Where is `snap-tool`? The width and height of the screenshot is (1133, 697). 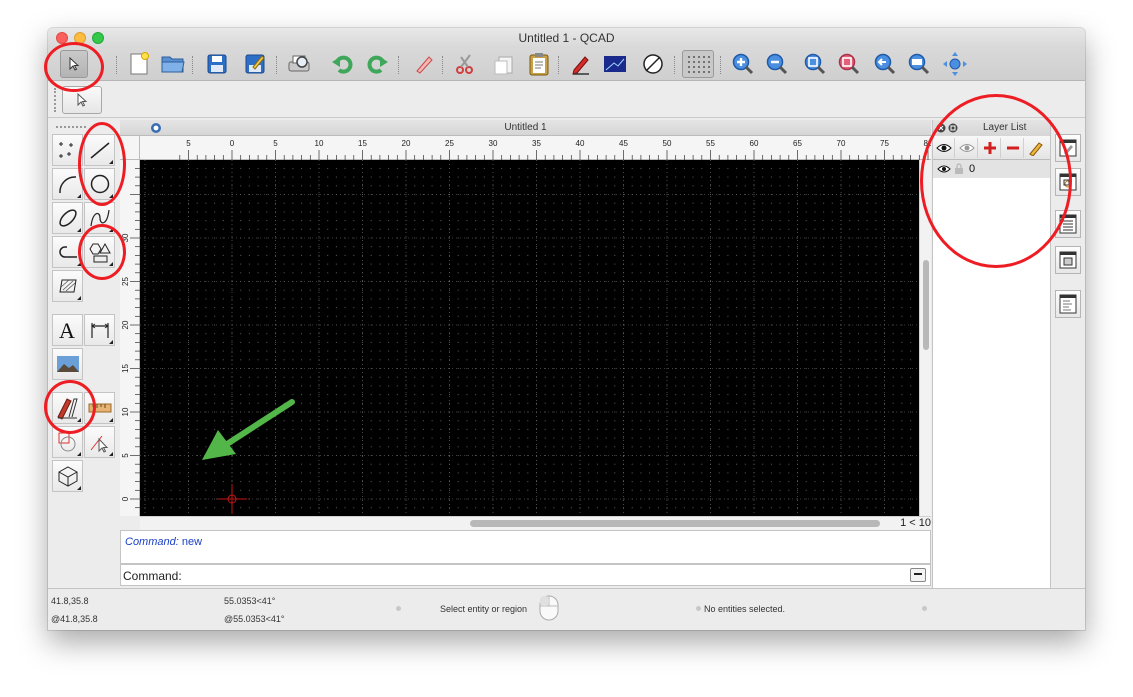
snap-tool is located at coordinates (67, 442).